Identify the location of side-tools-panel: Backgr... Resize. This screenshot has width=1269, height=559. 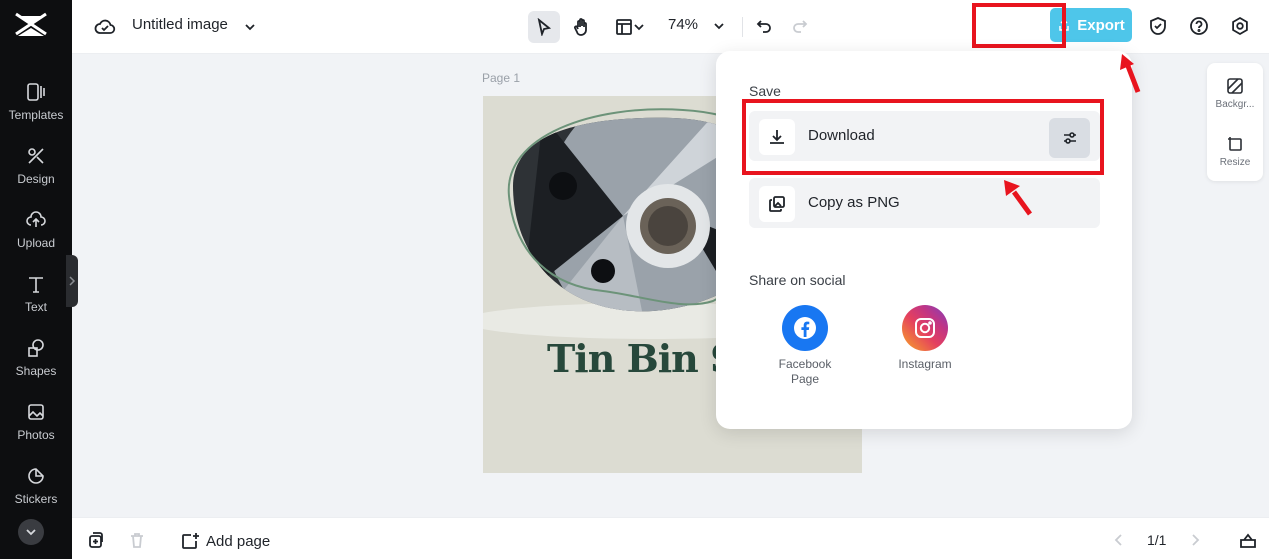
(1235, 122).